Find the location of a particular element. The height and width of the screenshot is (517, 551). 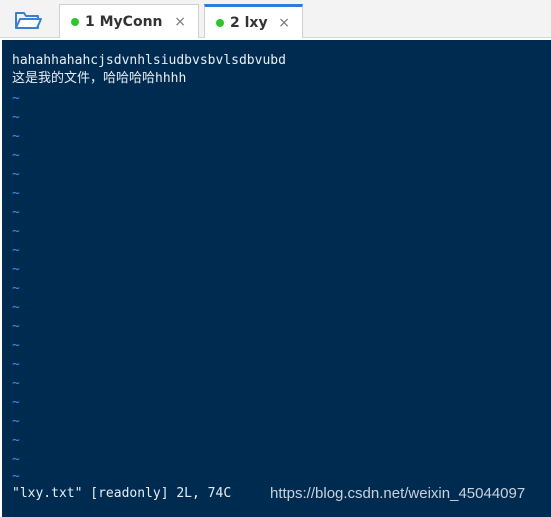

terminal-line: hahahhahahcjsdvnhlsiudbvsbvlsdbvubd is located at coordinates (149, 60).